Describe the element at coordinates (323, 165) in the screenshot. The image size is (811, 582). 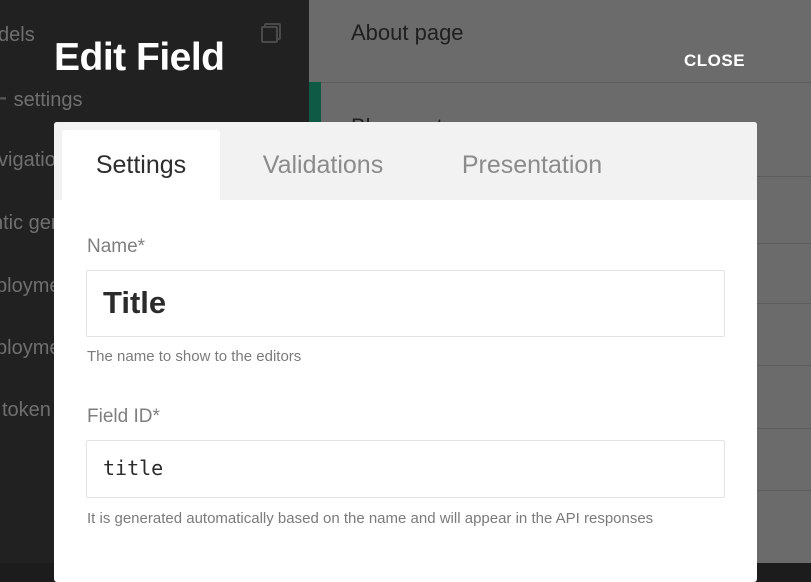
I see `tab-validations: Validations` at that location.